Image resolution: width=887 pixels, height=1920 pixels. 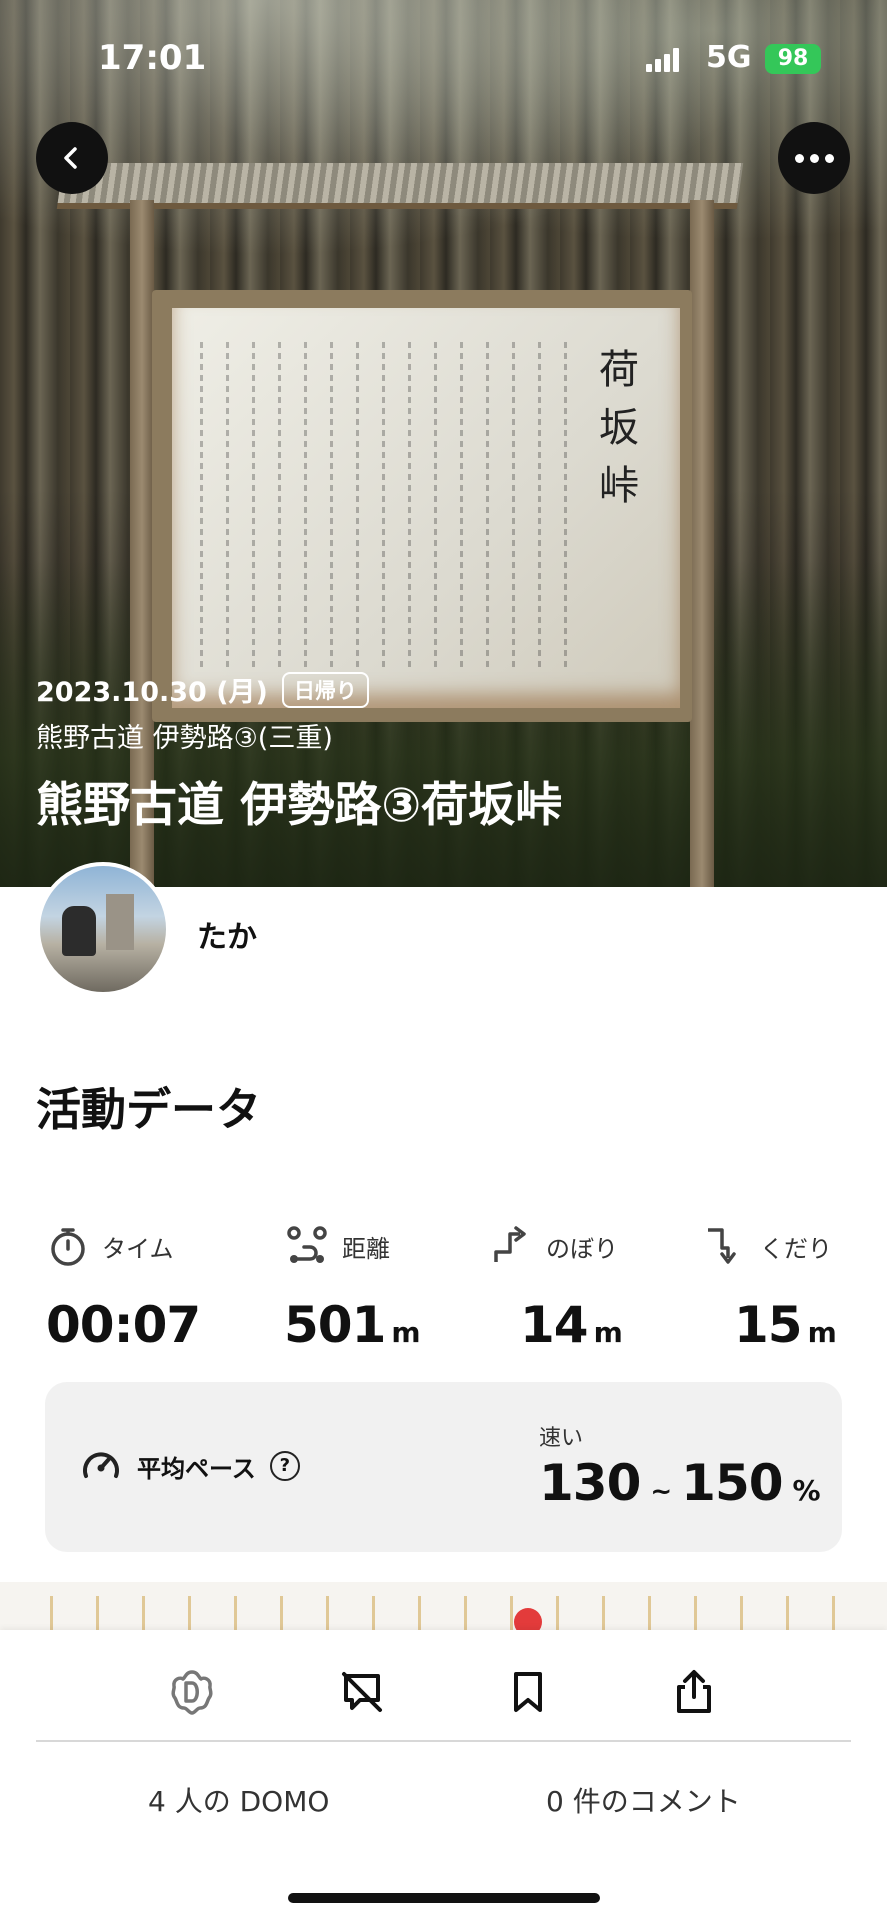 What do you see at coordinates (325, 689) in the screenshot?
I see `trip-type-badge: 日帰り` at bounding box center [325, 689].